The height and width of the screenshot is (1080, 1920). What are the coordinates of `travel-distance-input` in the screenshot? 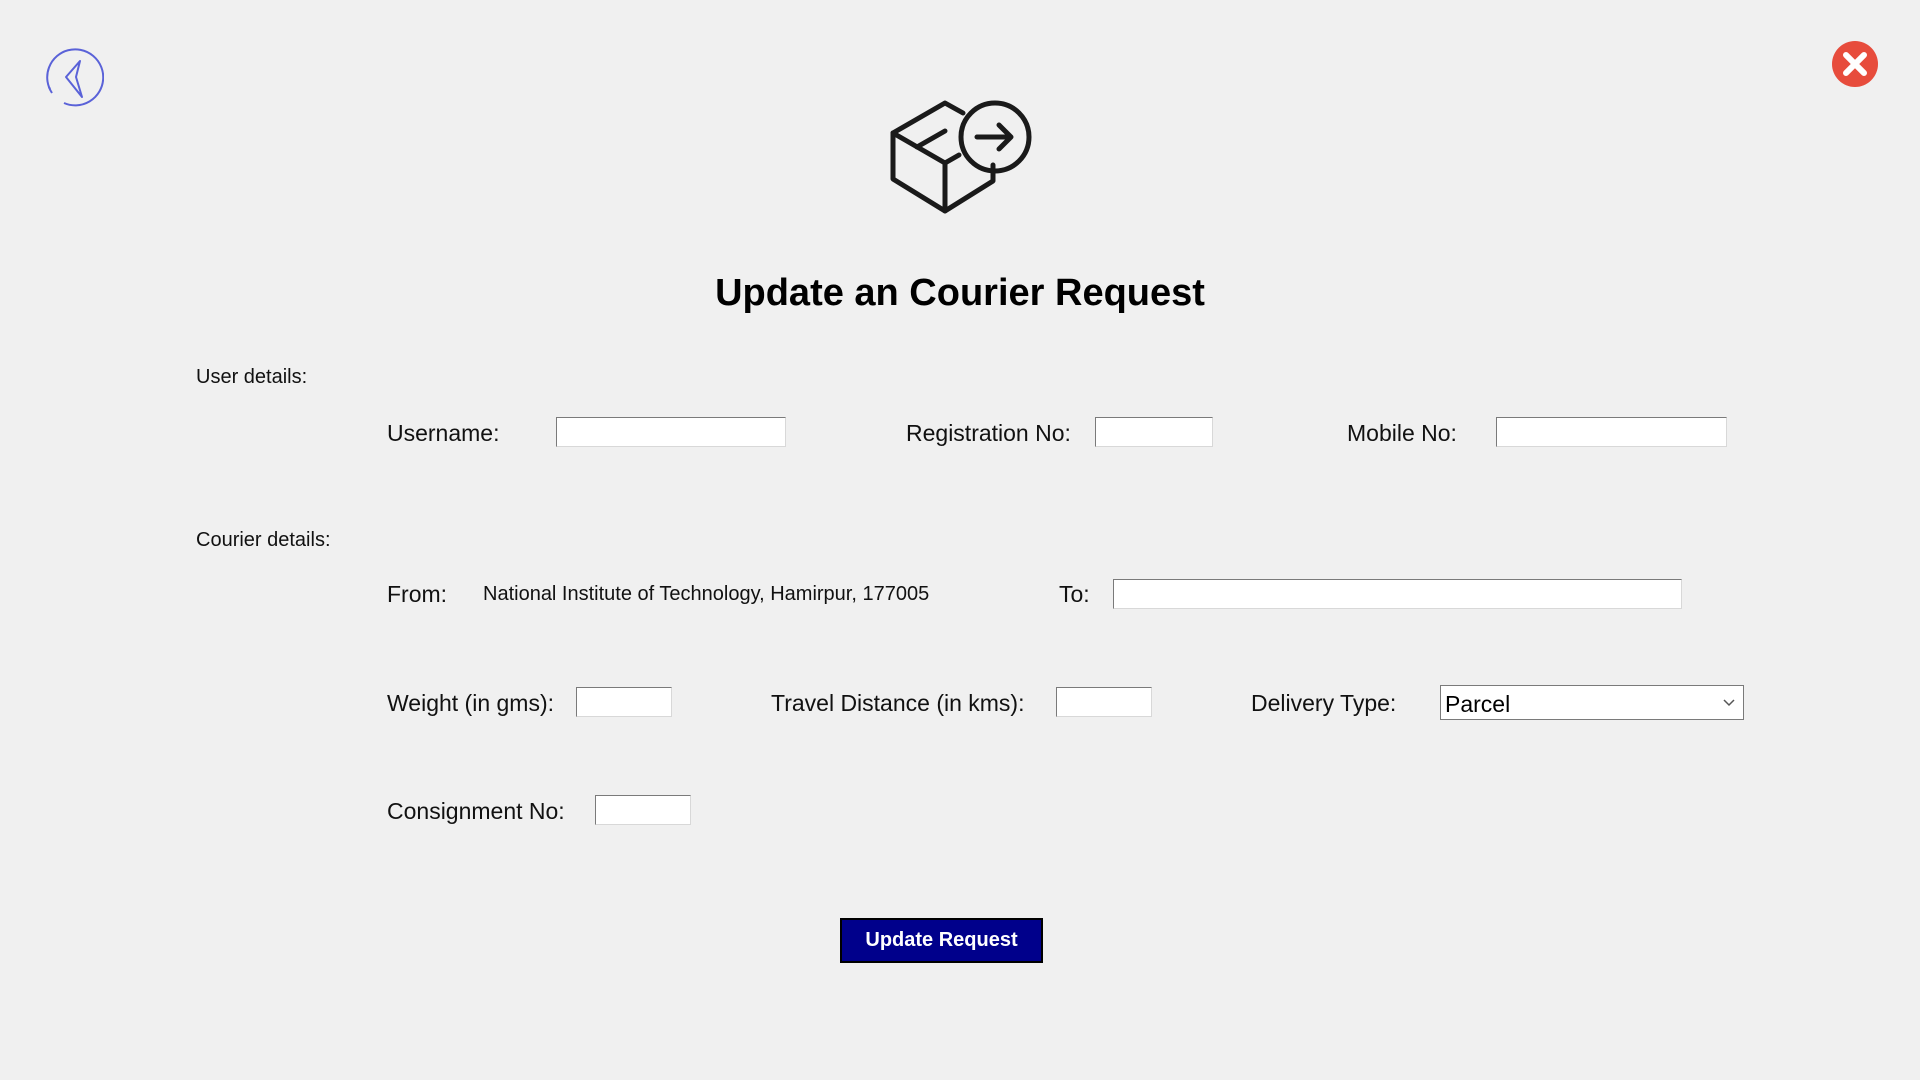 It's located at (1104, 702).